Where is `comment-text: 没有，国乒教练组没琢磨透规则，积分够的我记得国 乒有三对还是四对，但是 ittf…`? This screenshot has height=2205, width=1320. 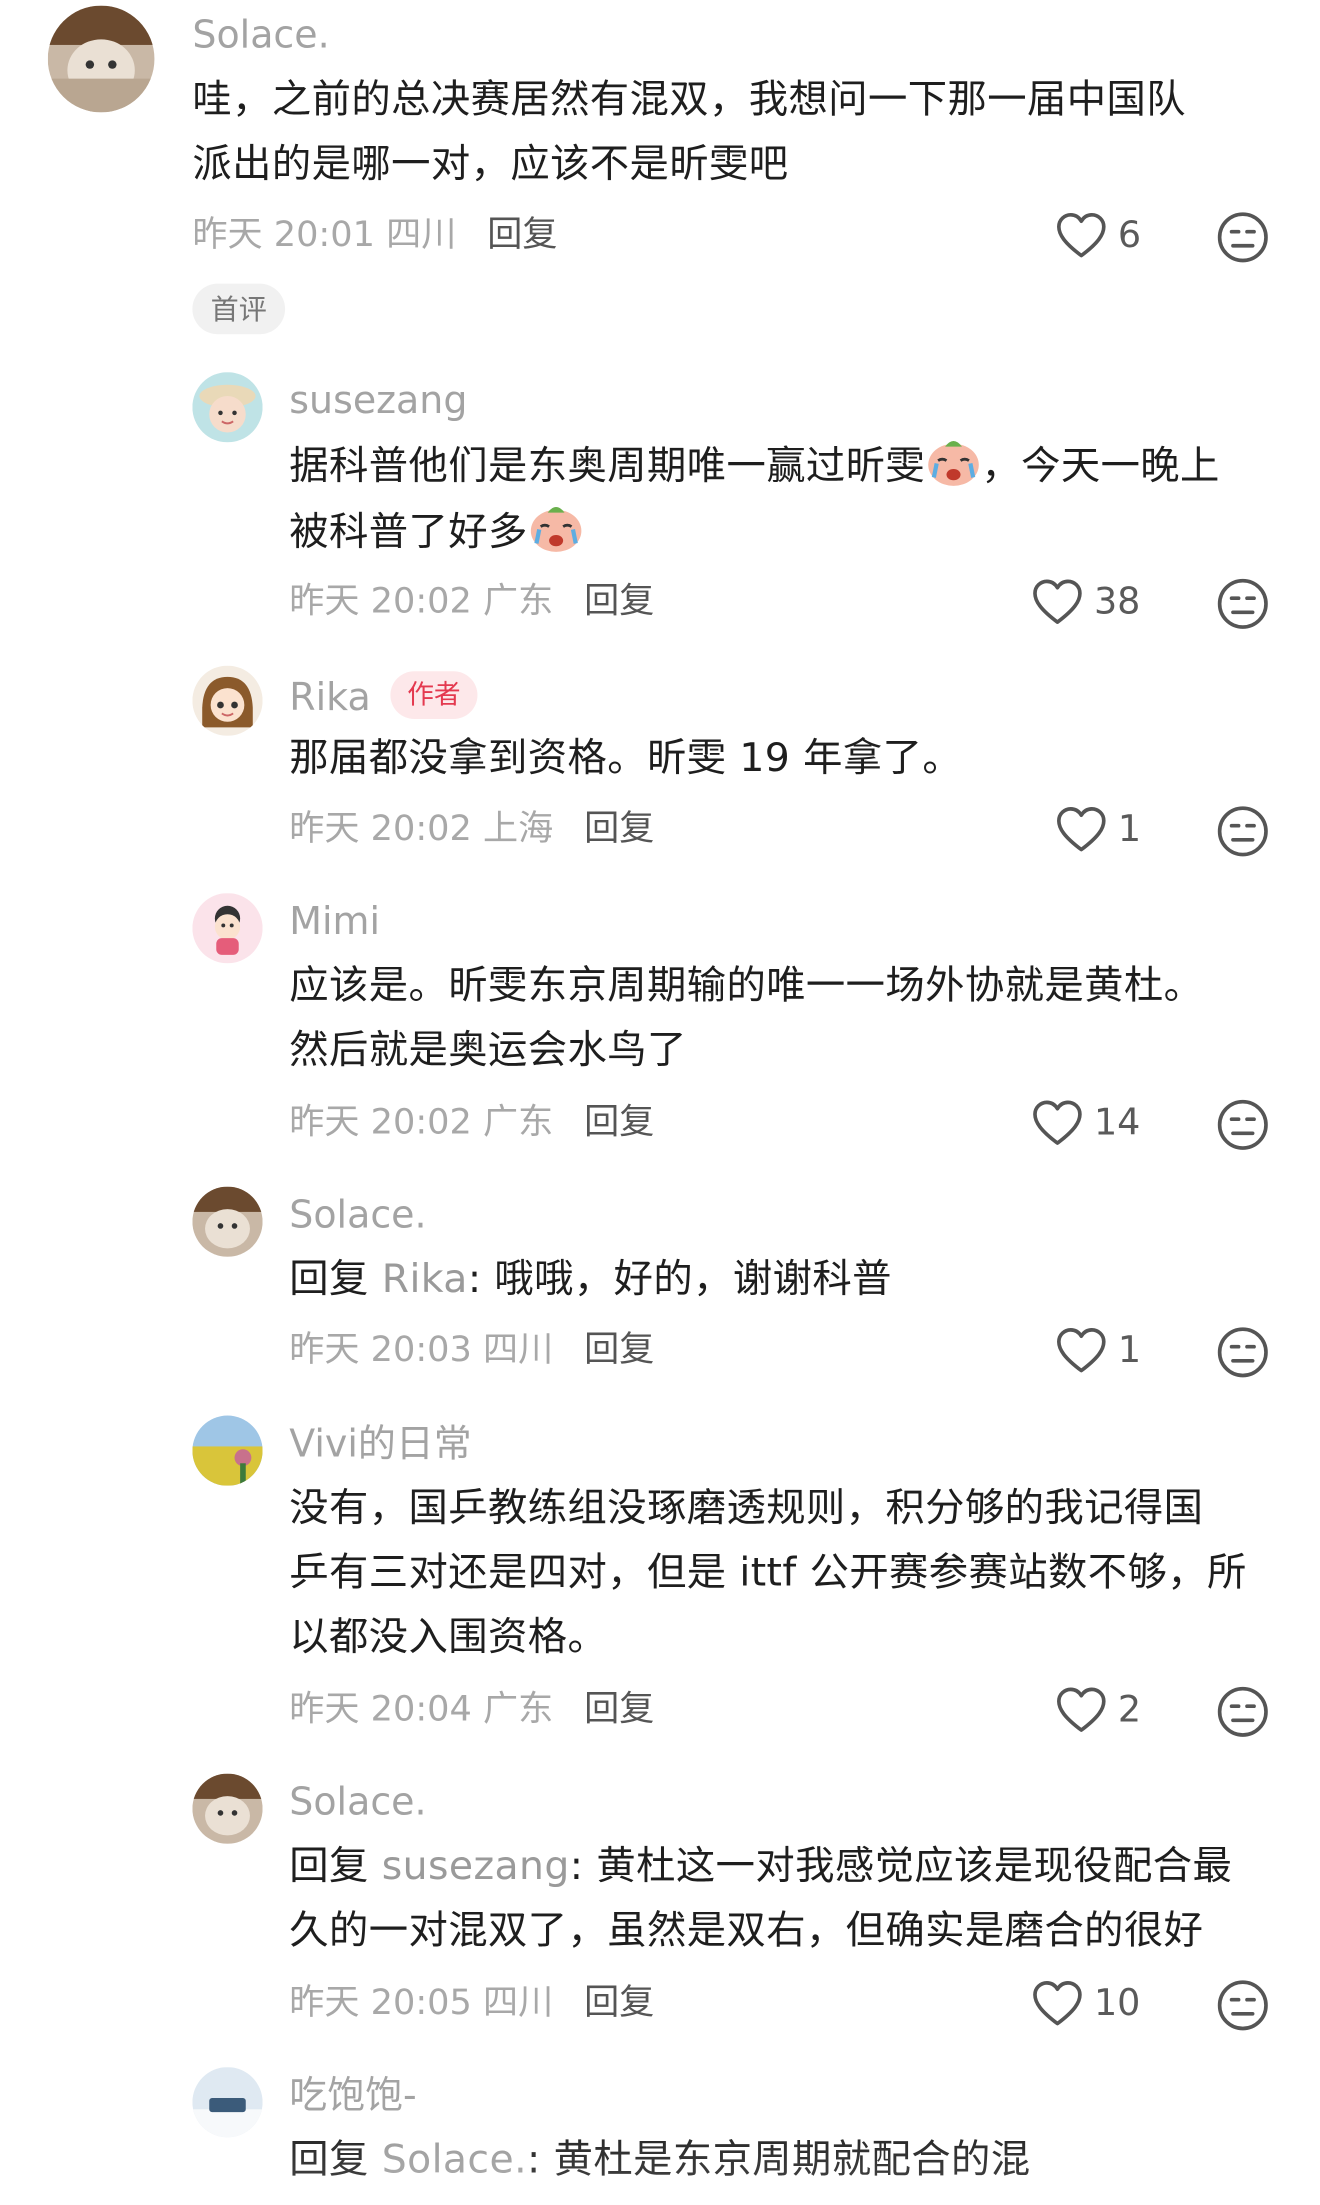
comment-text: 没有，国乒教练组没琢磨透规则，积分够的我记得国 乒有三对还是四对，但是 ittf… is located at coordinates (768, 1572).